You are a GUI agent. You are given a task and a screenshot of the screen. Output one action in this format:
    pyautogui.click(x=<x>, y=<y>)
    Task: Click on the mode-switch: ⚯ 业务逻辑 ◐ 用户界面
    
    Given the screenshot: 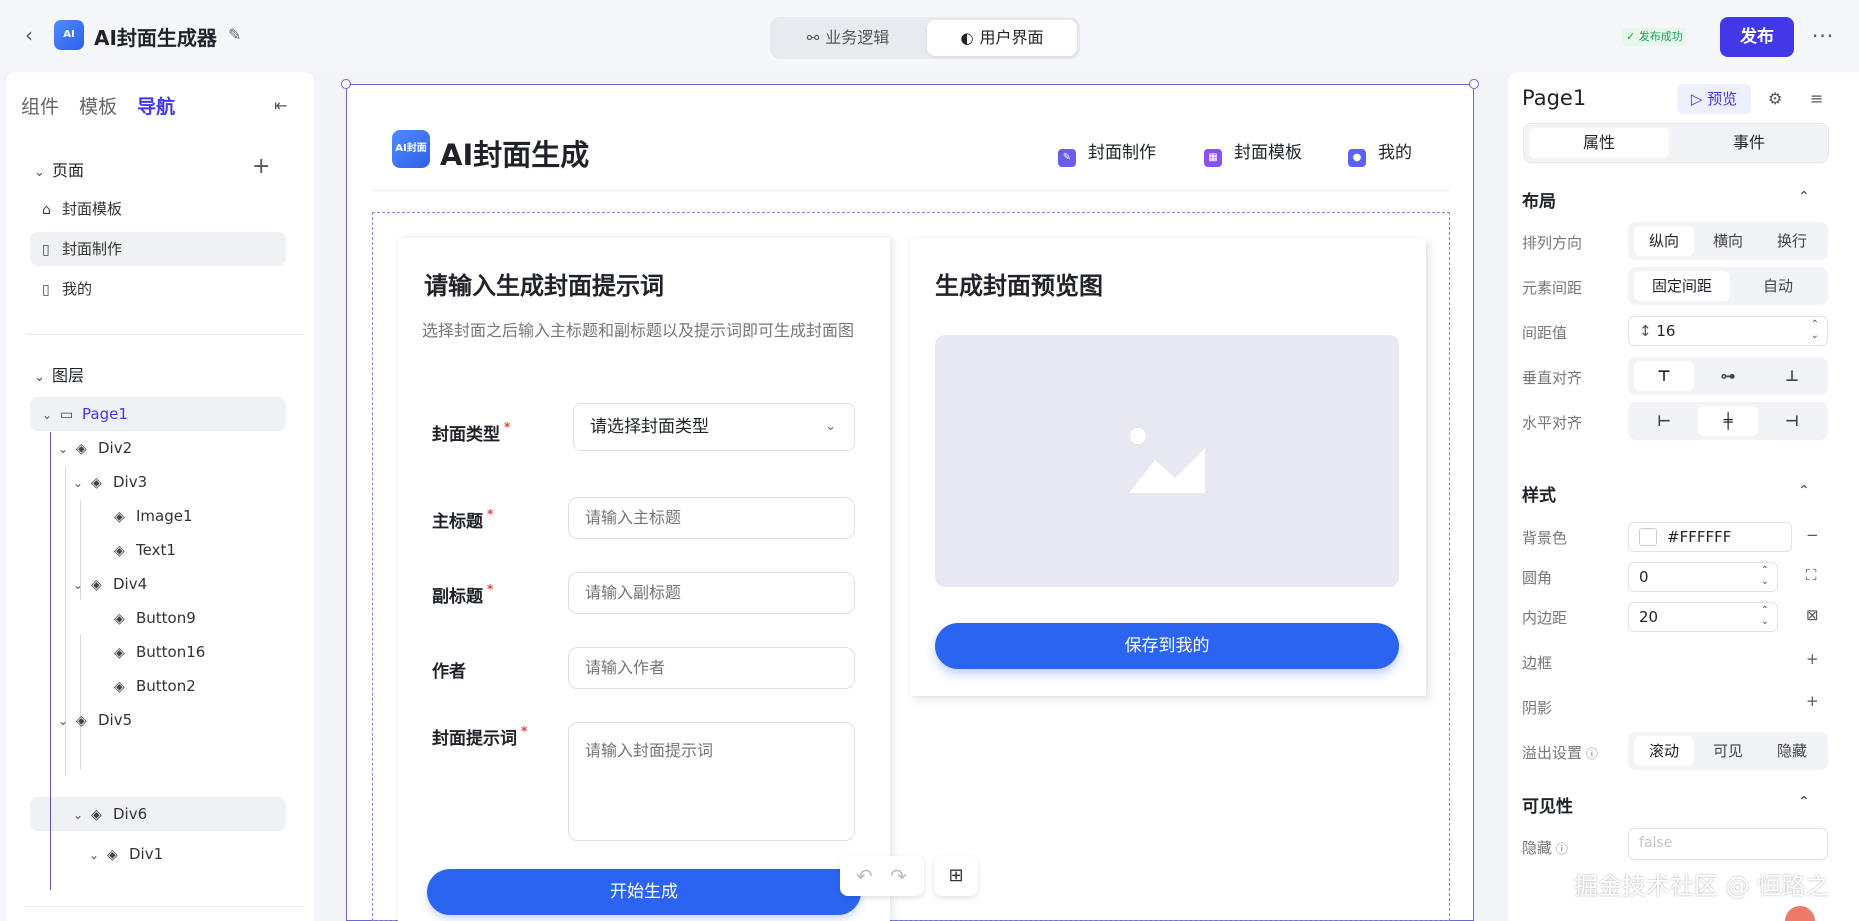 What is the action you would take?
    pyautogui.click(x=925, y=38)
    